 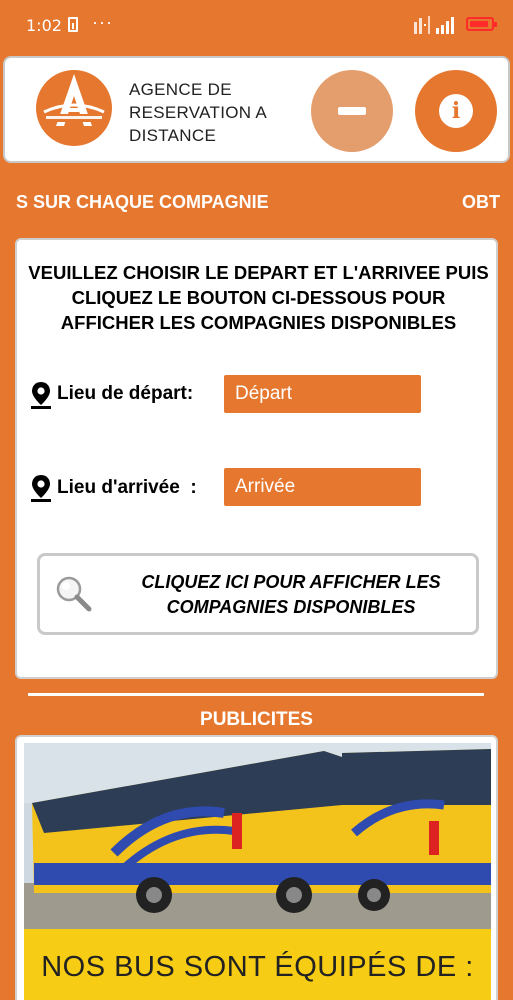 What do you see at coordinates (257, 967) in the screenshot?
I see `ad-banner-text: NOS BUS SONT ÉQUIPÉS DE :` at bounding box center [257, 967].